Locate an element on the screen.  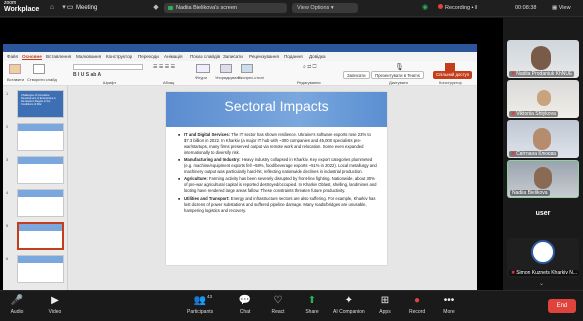
more-button: ••• More is located at coordinates (449, 305).